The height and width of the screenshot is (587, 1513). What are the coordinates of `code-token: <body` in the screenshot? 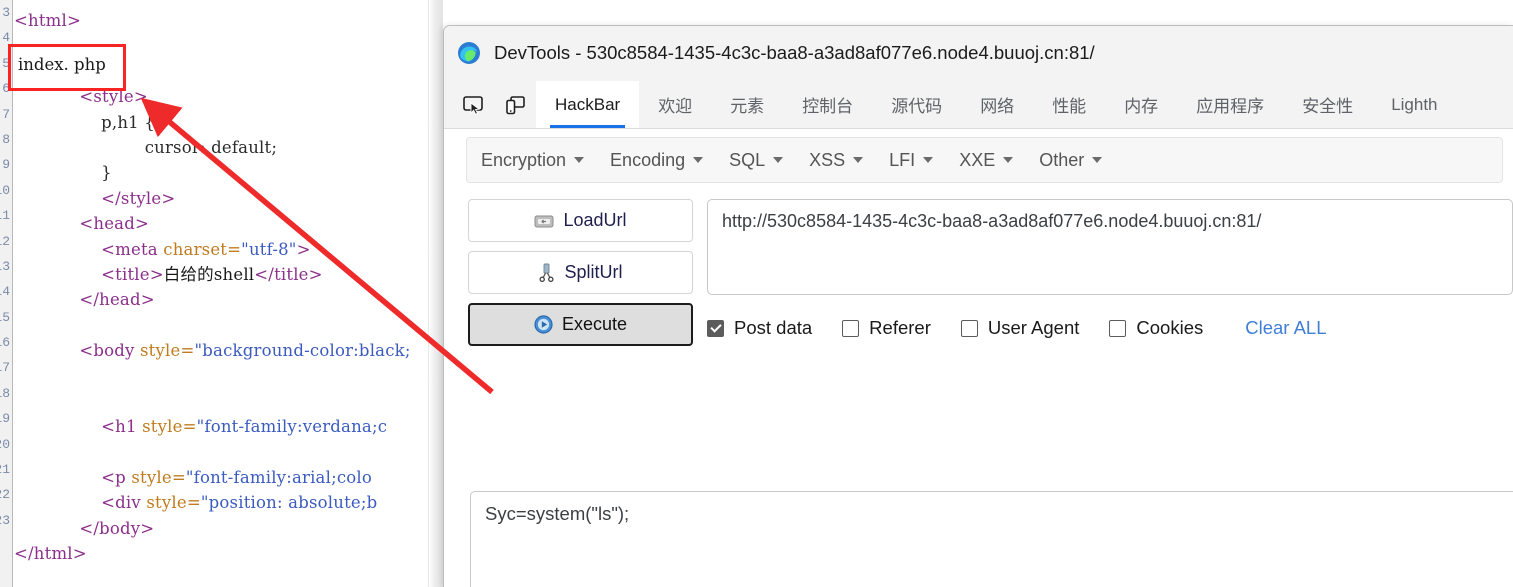 It's located at (109, 351).